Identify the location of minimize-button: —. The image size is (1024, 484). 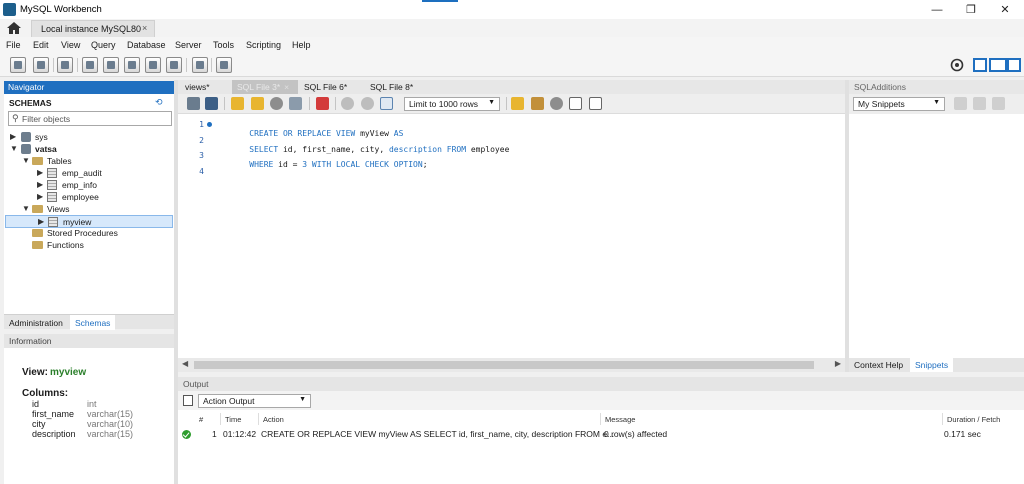
(937, 10).